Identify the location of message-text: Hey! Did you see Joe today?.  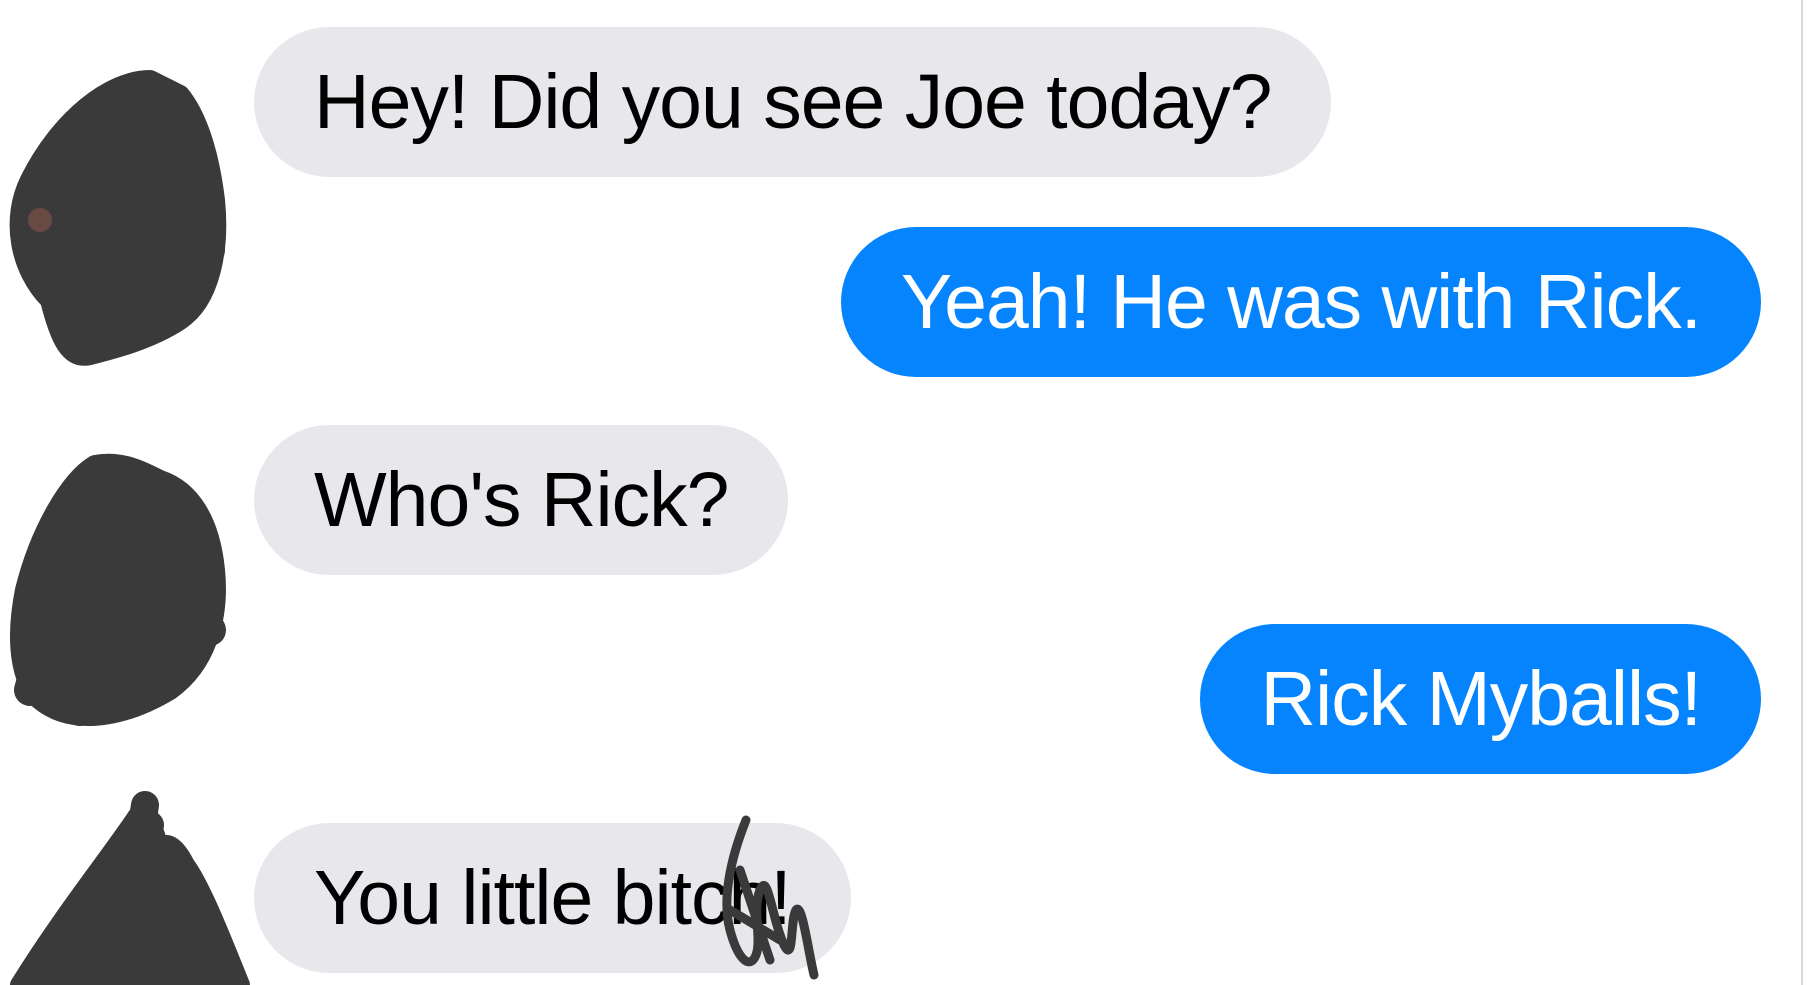
(793, 102).